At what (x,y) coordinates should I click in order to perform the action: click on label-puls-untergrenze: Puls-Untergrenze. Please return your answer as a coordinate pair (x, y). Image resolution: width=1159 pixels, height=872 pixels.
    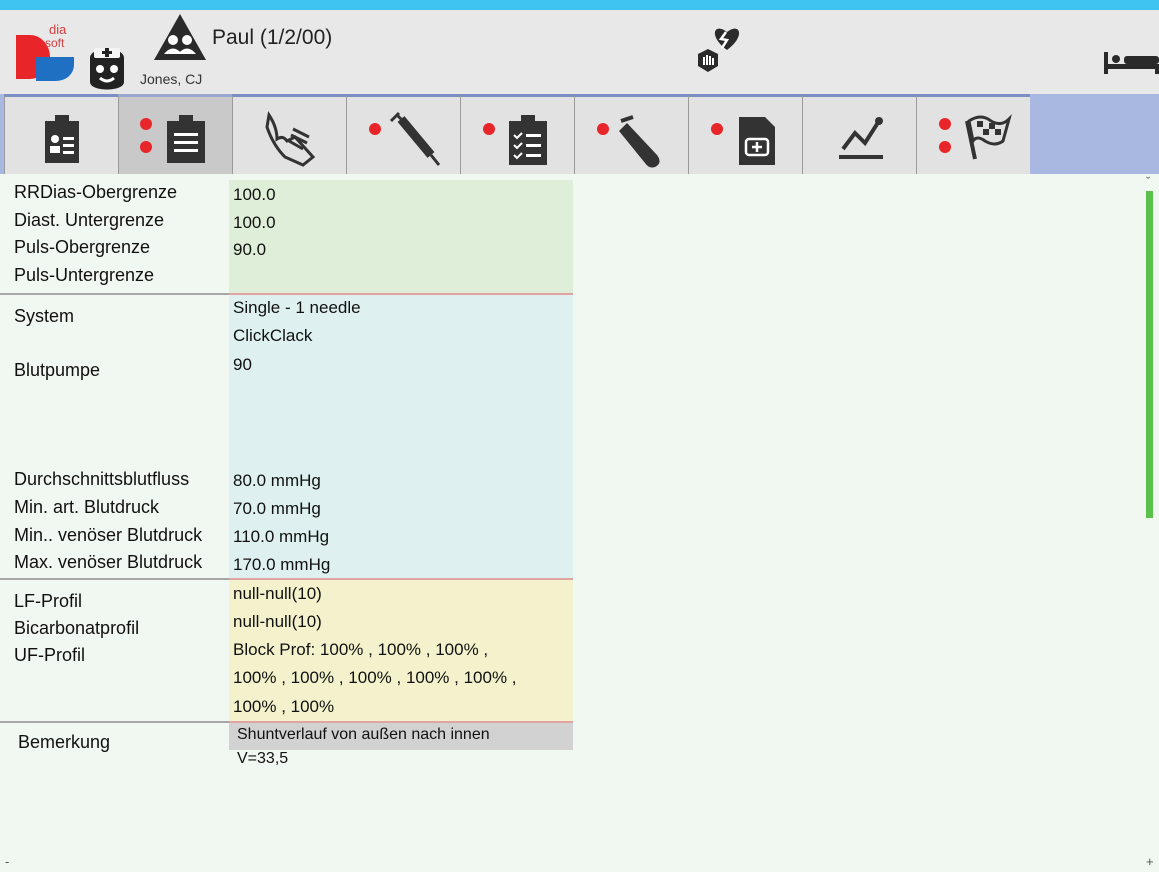
    Looking at the image, I should click on (84, 275).